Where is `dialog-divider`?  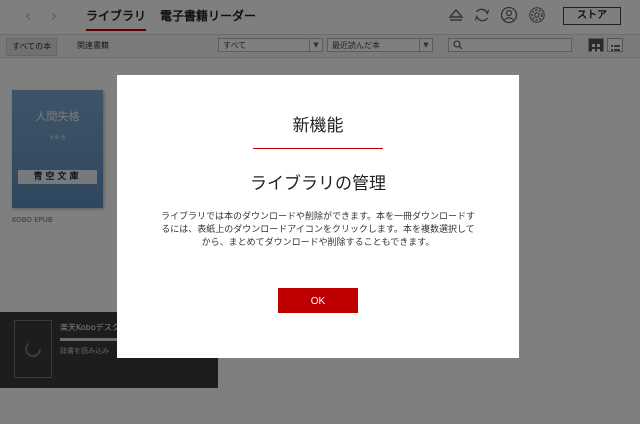 dialog-divider is located at coordinates (318, 148).